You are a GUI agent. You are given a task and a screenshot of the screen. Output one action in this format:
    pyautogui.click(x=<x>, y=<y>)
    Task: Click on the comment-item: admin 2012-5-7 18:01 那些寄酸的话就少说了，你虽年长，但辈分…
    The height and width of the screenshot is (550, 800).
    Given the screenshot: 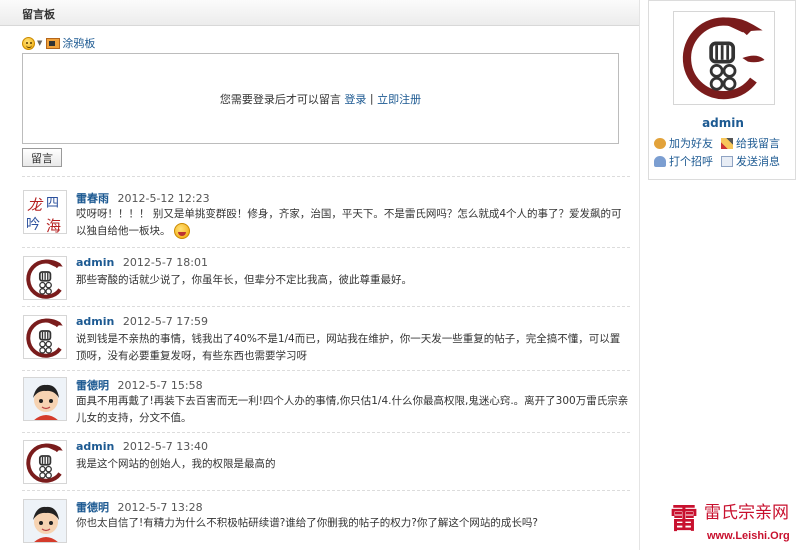 What is the action you would take?
    pyautogui.click(x=326, y=281)
    